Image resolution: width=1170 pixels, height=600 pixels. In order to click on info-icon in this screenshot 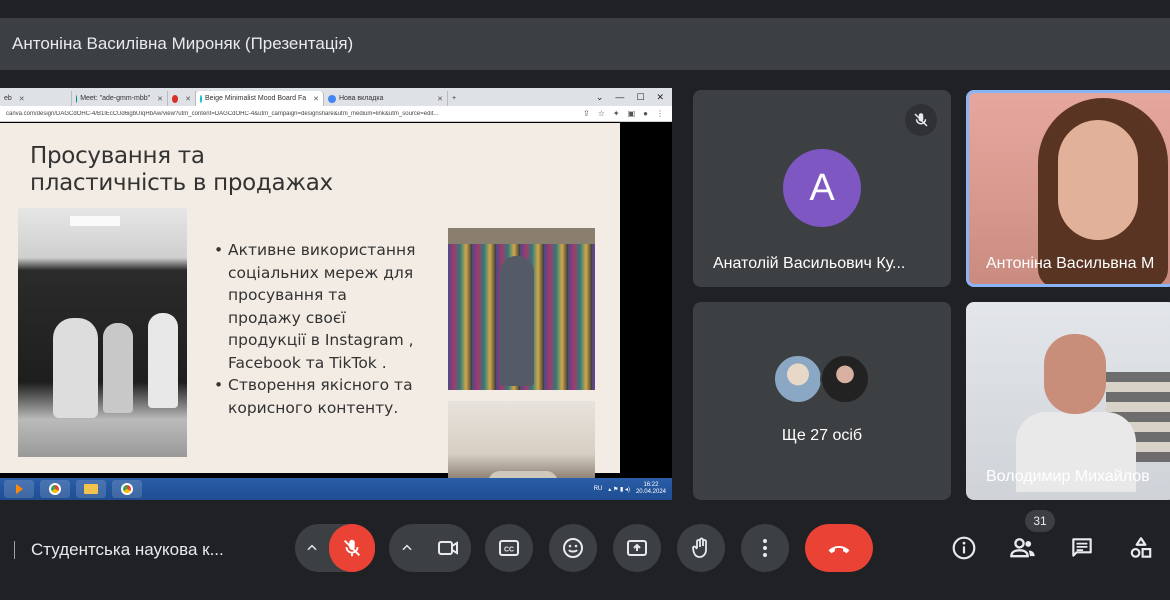, I will do `click(964, 548)`.